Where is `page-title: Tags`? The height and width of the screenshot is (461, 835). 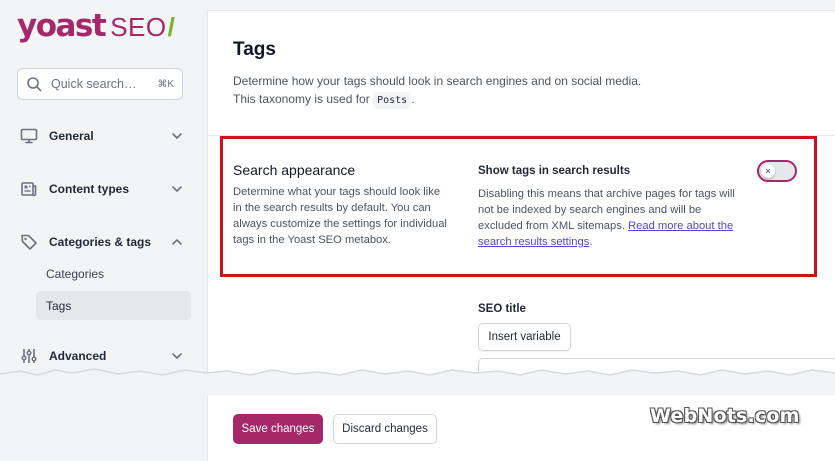 page-title: Tags is located at coordinates (254, 49).